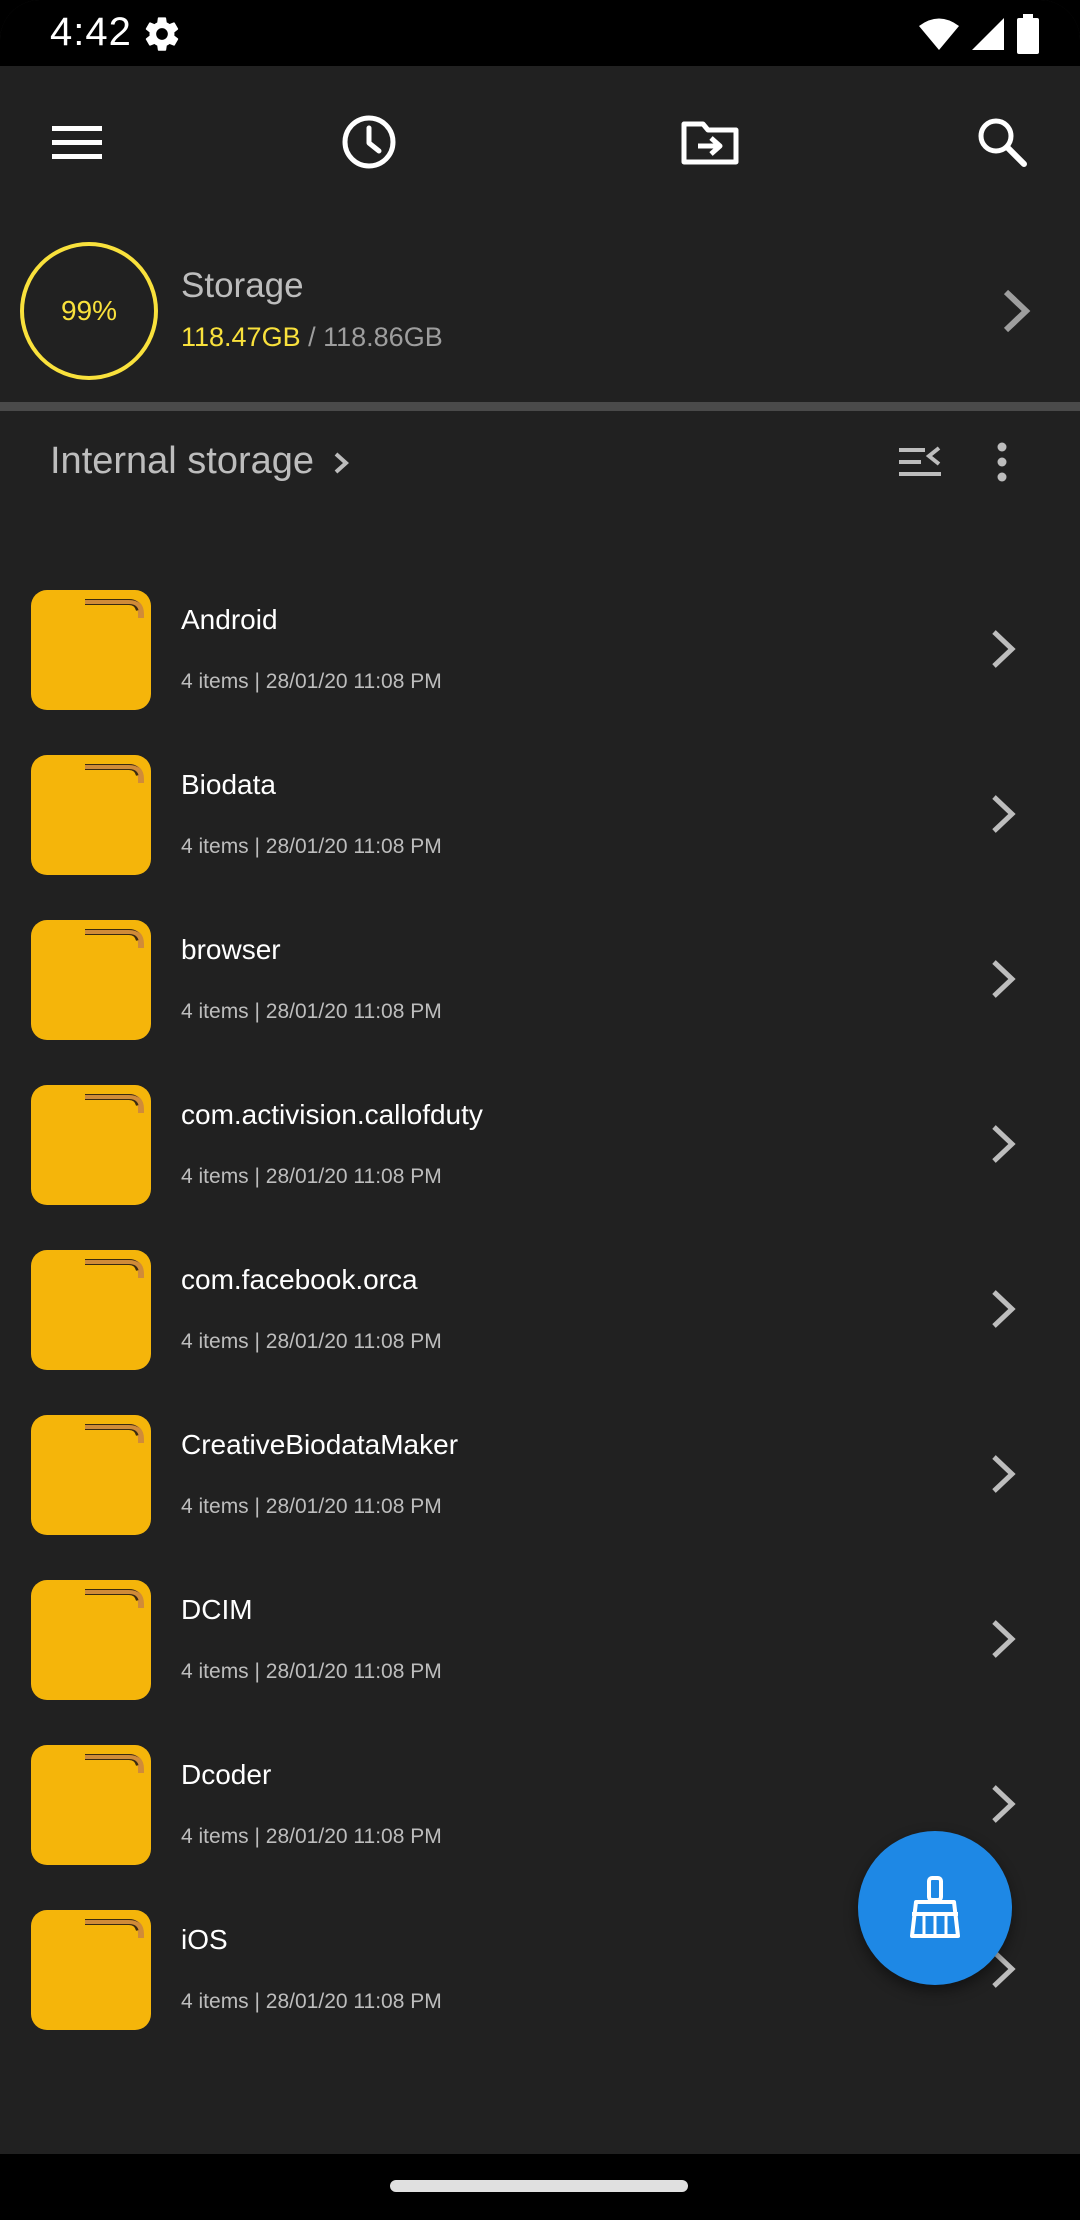 Image resolution: width=1080 pixels, height=2220 pixels. I want to click on breadcrumb-internal-storage: Internal storage, so click(182, 461).